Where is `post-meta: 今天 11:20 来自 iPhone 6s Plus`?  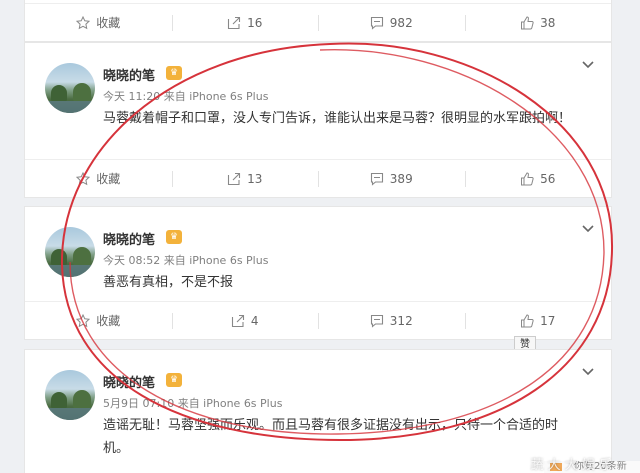 post-meta: 今天 11:20 来自 iPhone 6s Plus is located at coordinates (186, 96).